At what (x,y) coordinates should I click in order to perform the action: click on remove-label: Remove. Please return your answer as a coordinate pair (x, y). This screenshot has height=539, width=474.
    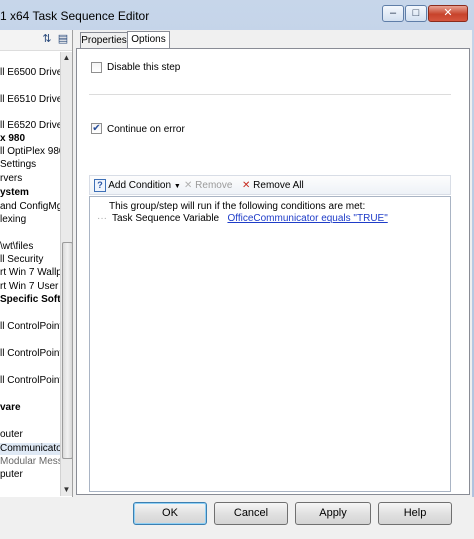
    Looking at the image, I should click on (214, 185).